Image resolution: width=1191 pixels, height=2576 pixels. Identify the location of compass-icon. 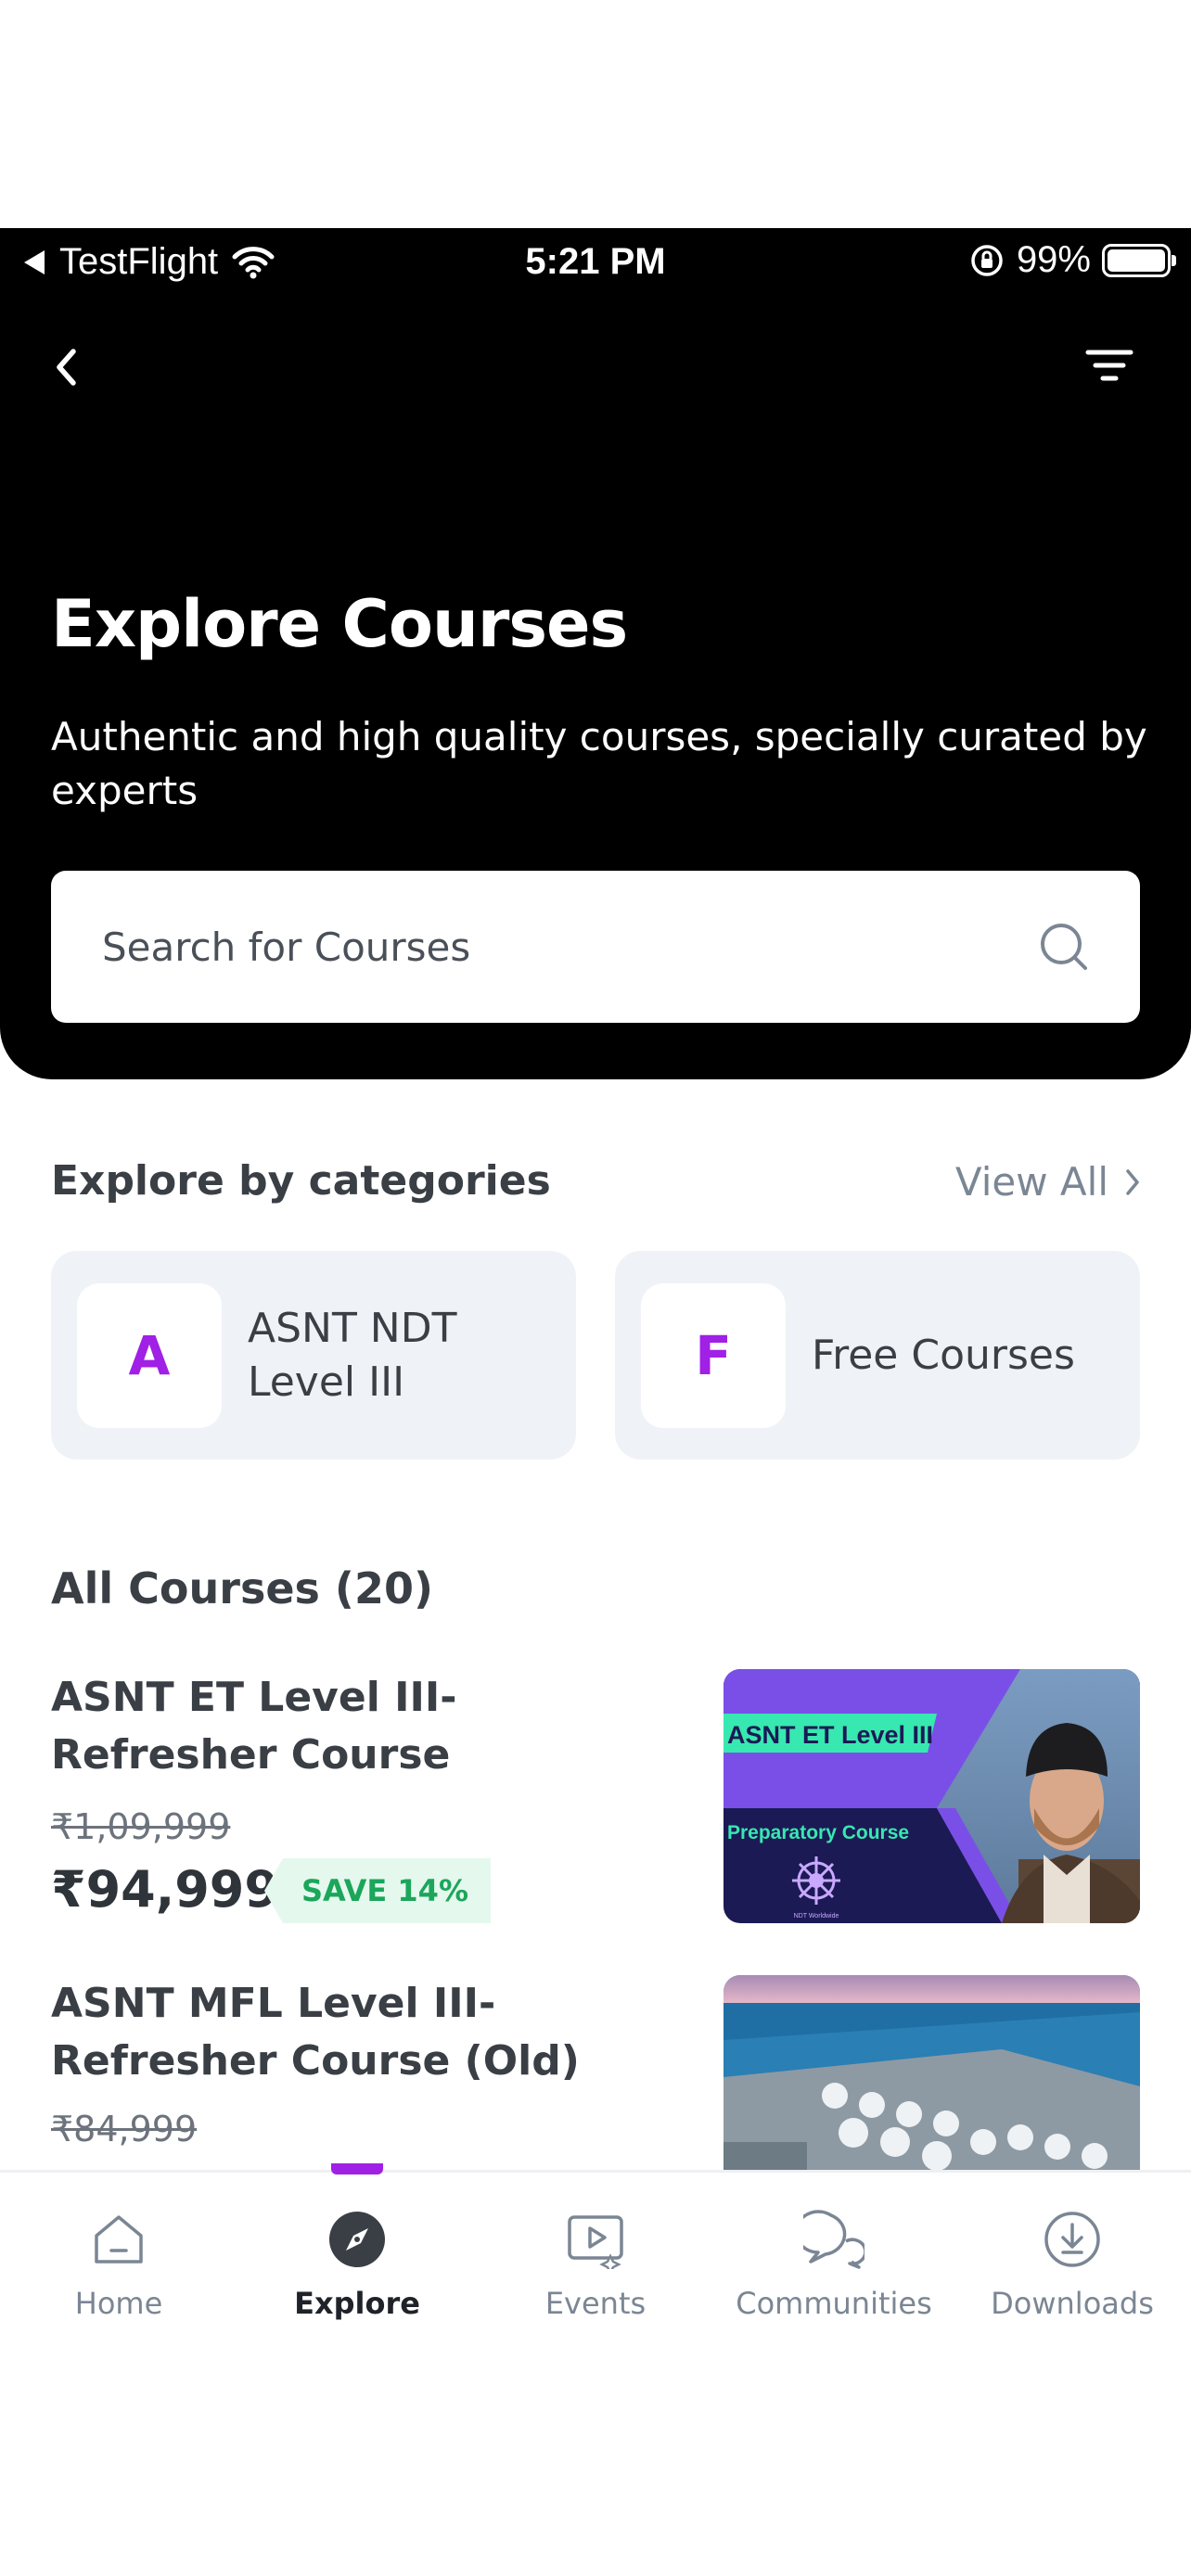
(357, 2239).